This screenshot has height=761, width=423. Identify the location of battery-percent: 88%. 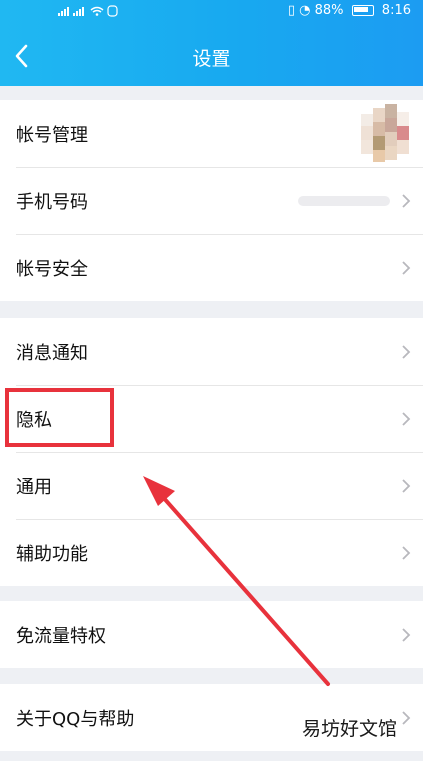
(329, 10).